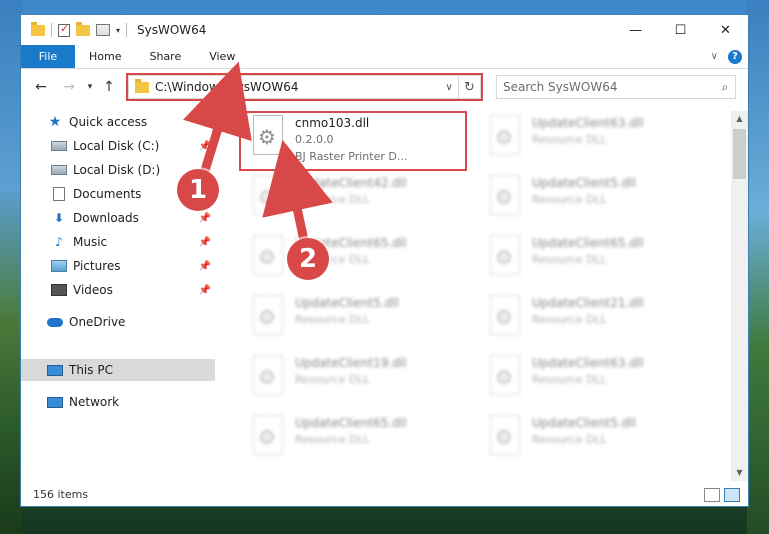  What do you see at coordinates (118, 30) in the screenshot?
I see `chevron-down-icon: ▾` at bounding box center [118, 30].